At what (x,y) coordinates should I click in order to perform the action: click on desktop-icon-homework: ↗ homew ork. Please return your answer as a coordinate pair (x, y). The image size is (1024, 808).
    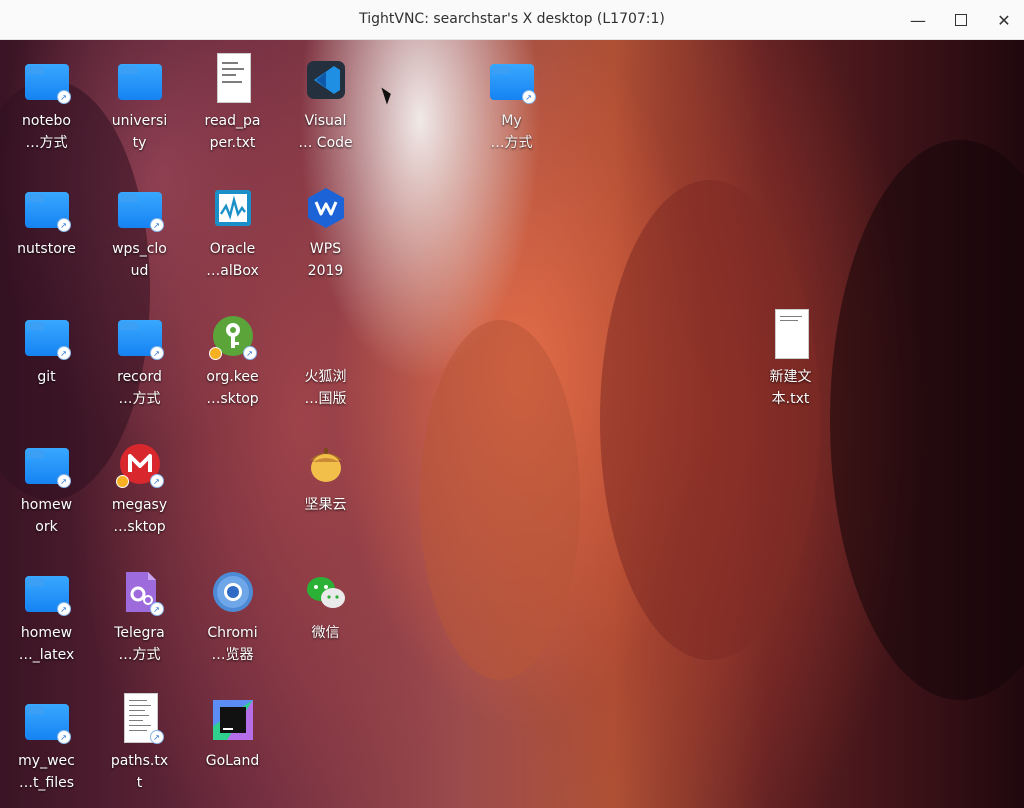
    Looking at the image, I should click on (46, 488).